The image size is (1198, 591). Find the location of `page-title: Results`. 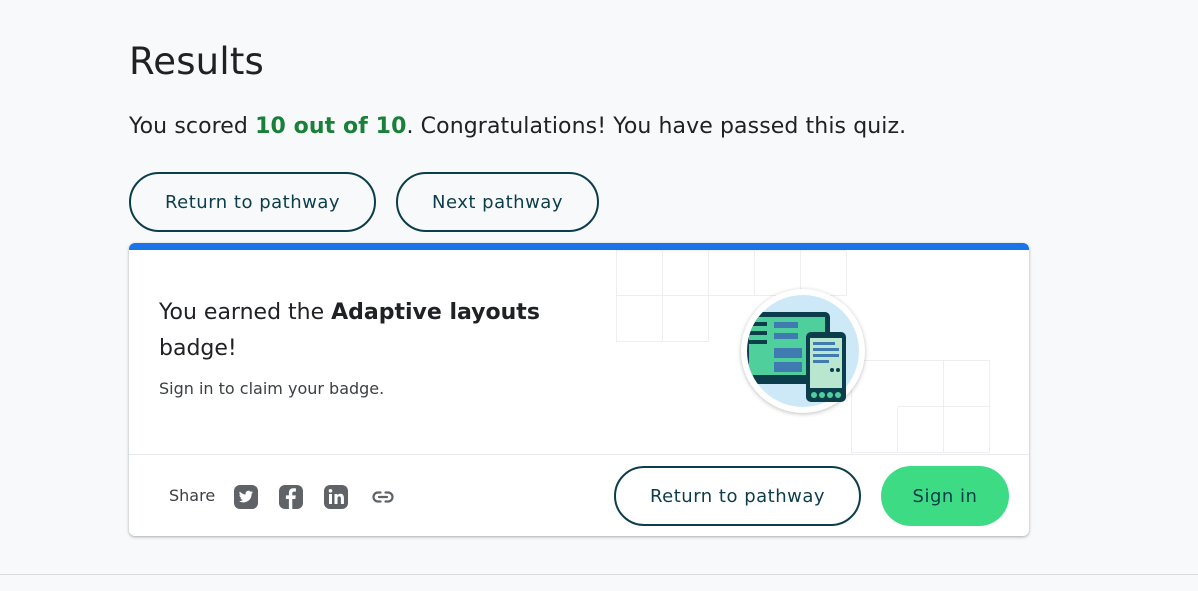

page-title: Results is located at coordinates (197, 61).